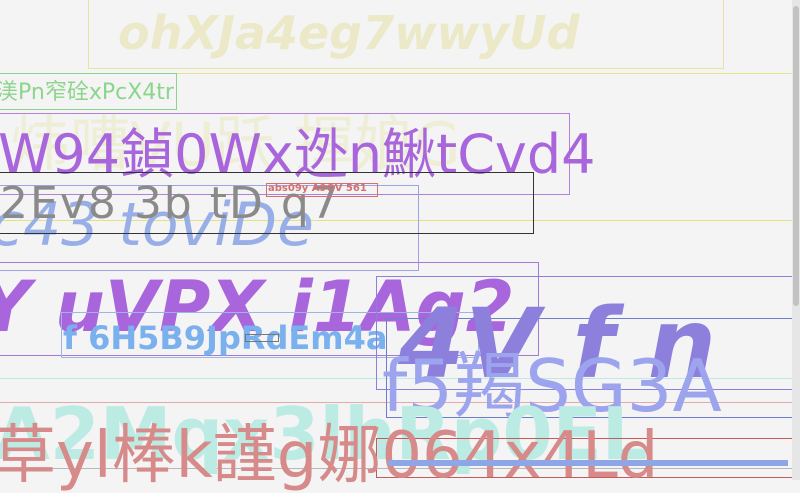 The height and width of the screenshot is (493, 800). I want to click on blue-bold-text: f 6H5B9JpRdEm4a, so click(225, 338).